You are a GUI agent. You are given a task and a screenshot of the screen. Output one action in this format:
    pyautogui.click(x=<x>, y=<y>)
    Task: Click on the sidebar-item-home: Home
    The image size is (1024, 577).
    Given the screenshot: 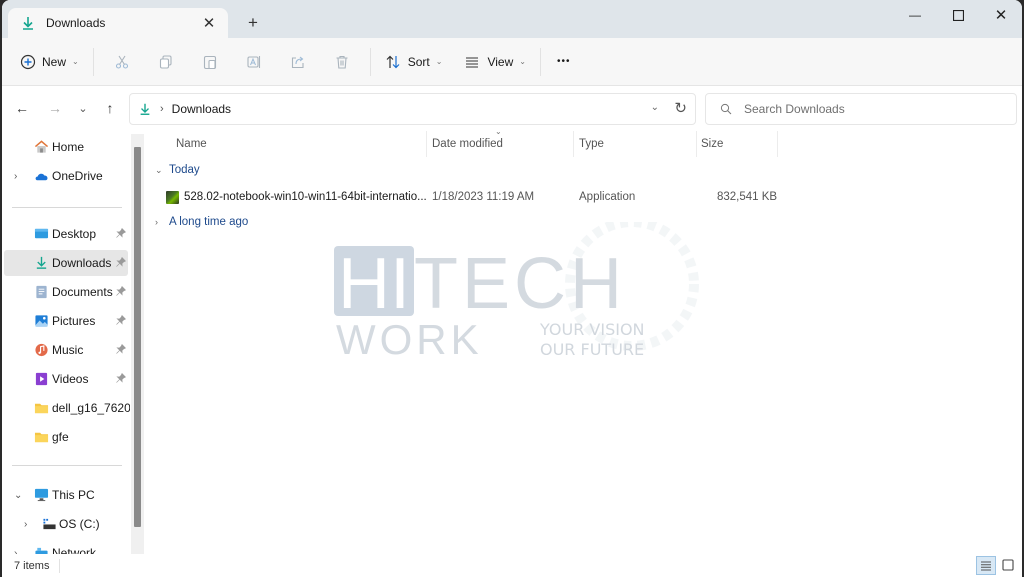 What is the action you would take?
    pyautogui.click(x=66, y=147)
    